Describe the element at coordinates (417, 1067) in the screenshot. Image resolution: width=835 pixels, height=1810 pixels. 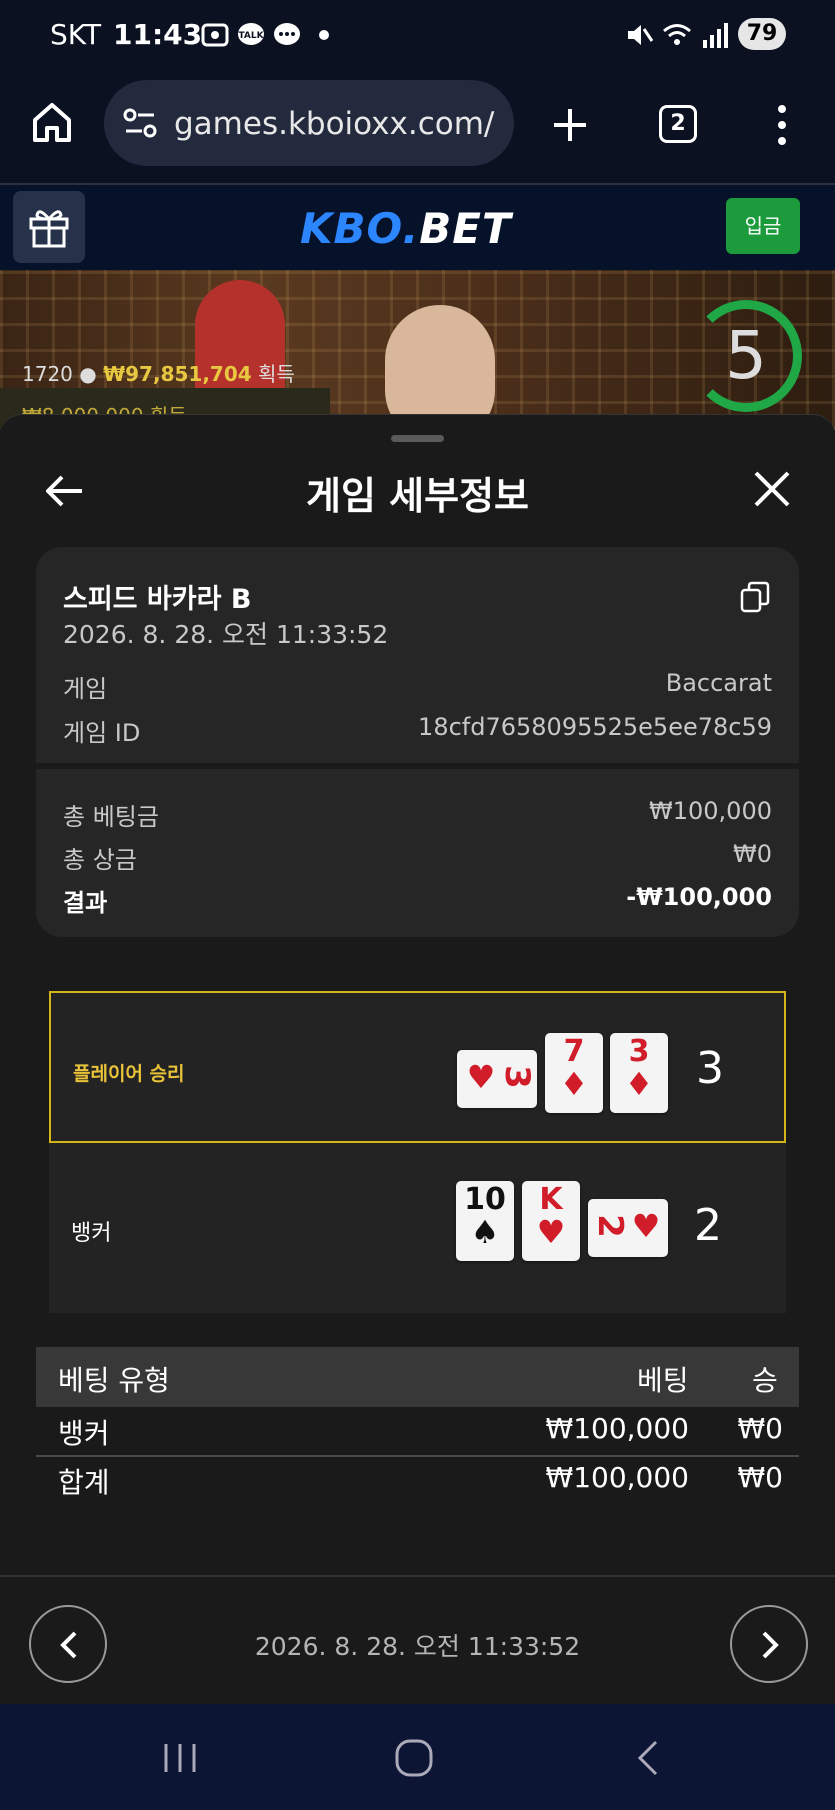
I see `player-result-panel: 플레이어 승리 ♥ 3 7 ♦ 3 ♦ 3` at that location.